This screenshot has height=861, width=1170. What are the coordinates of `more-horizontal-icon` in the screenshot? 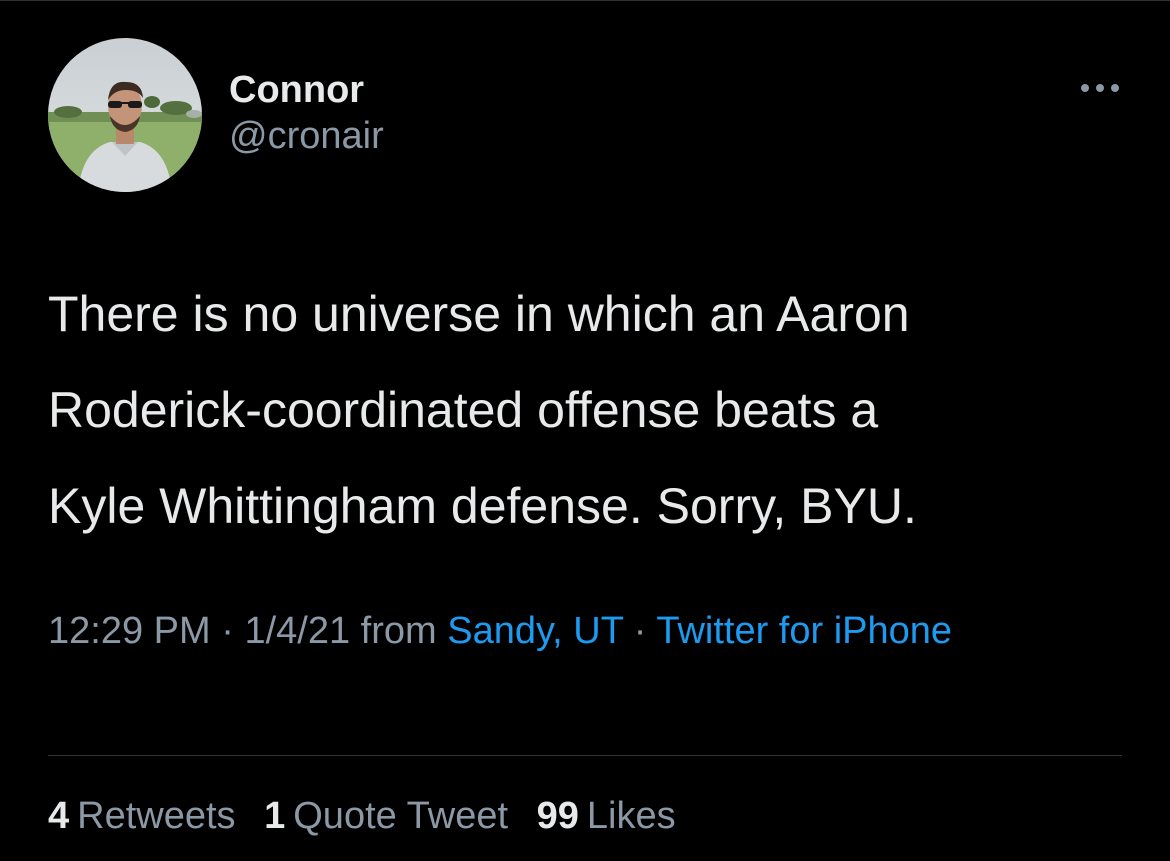 It's located at (1085, 88).